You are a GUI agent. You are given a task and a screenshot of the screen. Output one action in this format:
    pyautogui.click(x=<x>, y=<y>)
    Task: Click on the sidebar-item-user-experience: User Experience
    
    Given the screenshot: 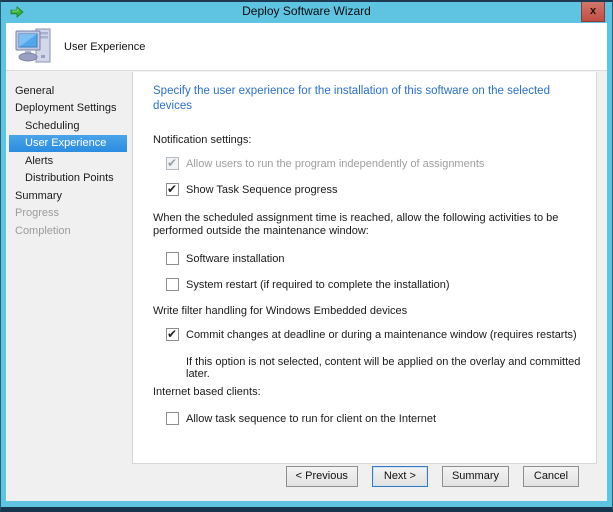 What is the action you would take?
    pyautogui.click(x=68, y=143)
    